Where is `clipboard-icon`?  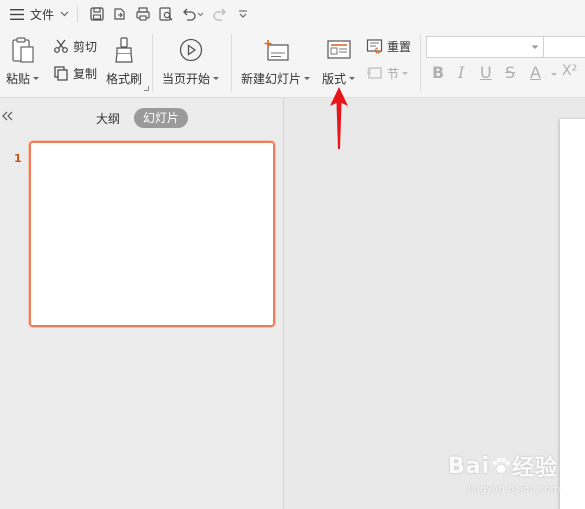 clipboard-icon is located at coordinates (23, 50).